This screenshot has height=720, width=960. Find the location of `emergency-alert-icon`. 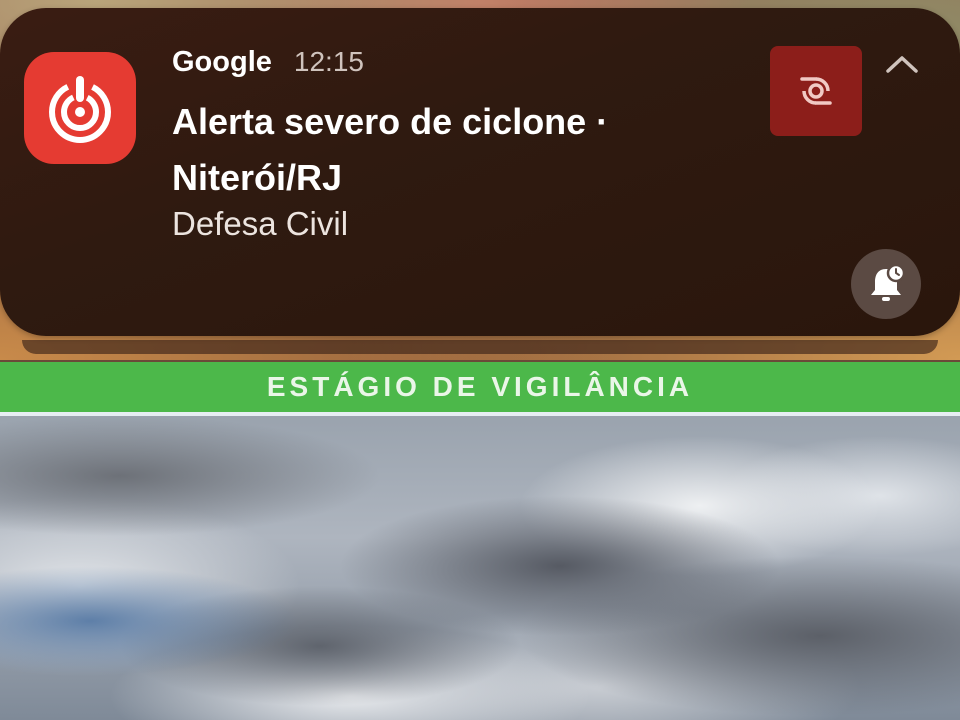

emergency-alert-icon is located at coordinates (80, 108).